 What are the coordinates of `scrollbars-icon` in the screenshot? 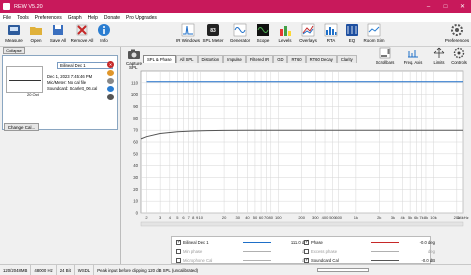 It's located at (385, 53).